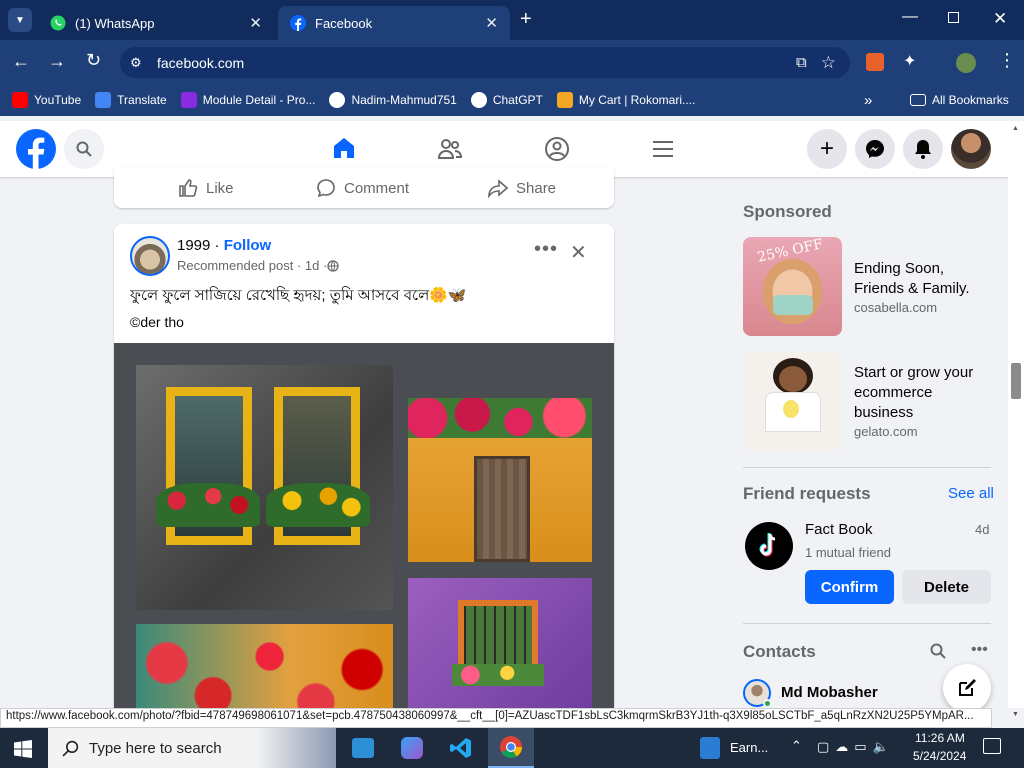 The height and width of the screenshot is (768, 1024). Describe the element at coordinates (500, 653) in the screenshot. I see `photo-purple-window` at that location.